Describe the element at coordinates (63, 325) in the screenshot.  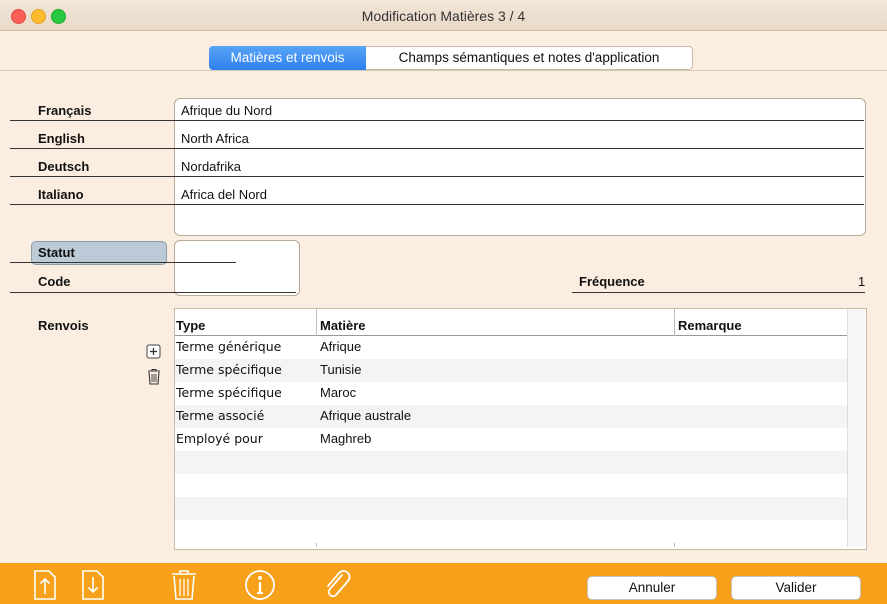
I see `renvois-label: Renvois` at that location.